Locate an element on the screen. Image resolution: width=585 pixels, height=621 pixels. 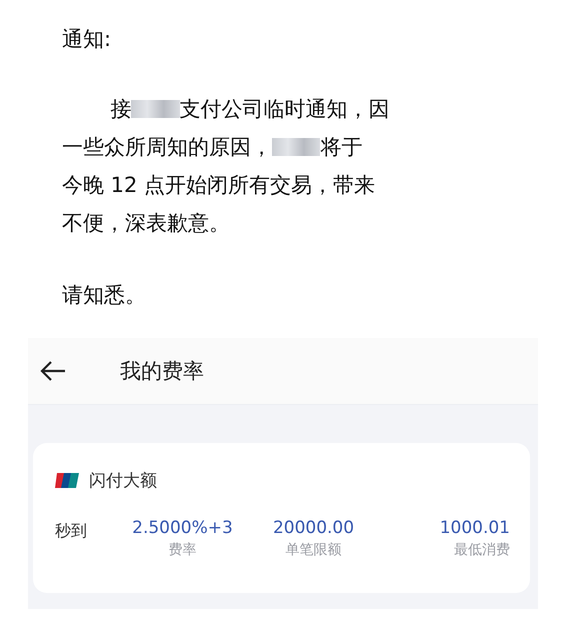
notice-text: 一些众所周知的原因， is located at coordinates (167, 147).